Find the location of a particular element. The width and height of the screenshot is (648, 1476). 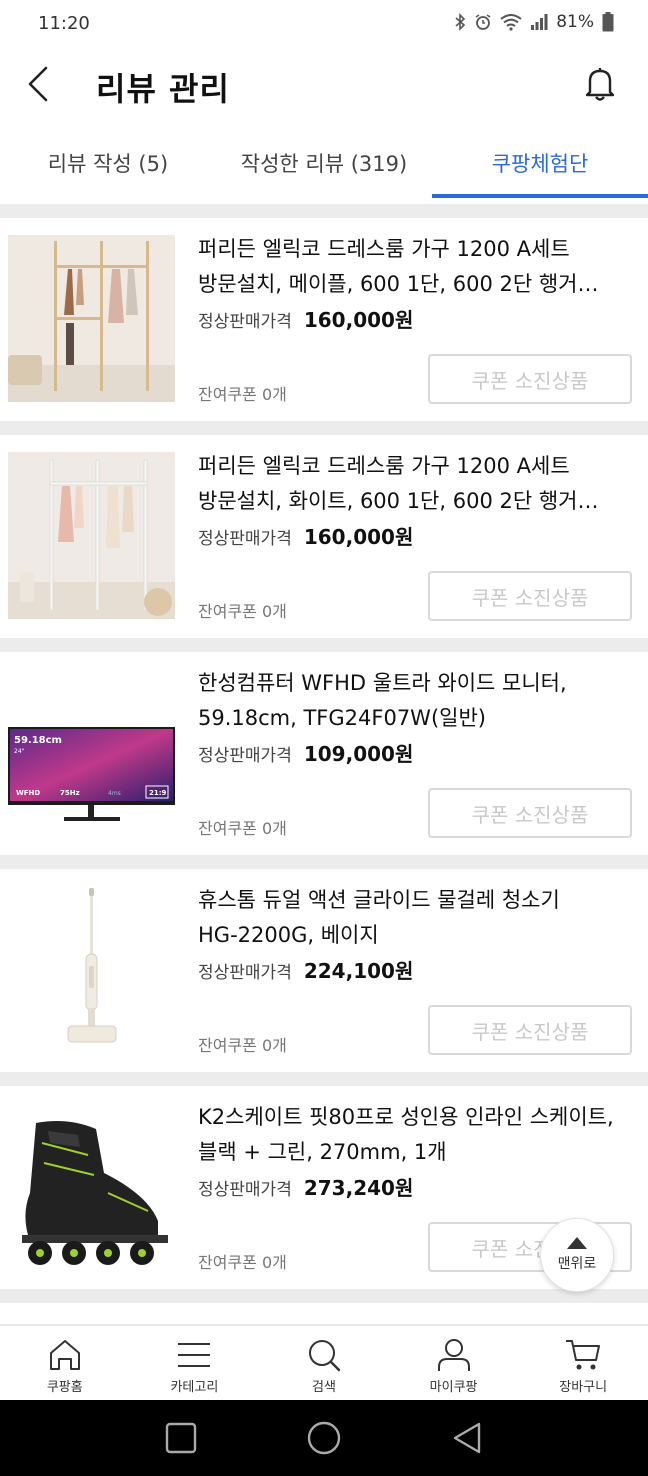

circle-icon is located at coordinates (324, 1438).